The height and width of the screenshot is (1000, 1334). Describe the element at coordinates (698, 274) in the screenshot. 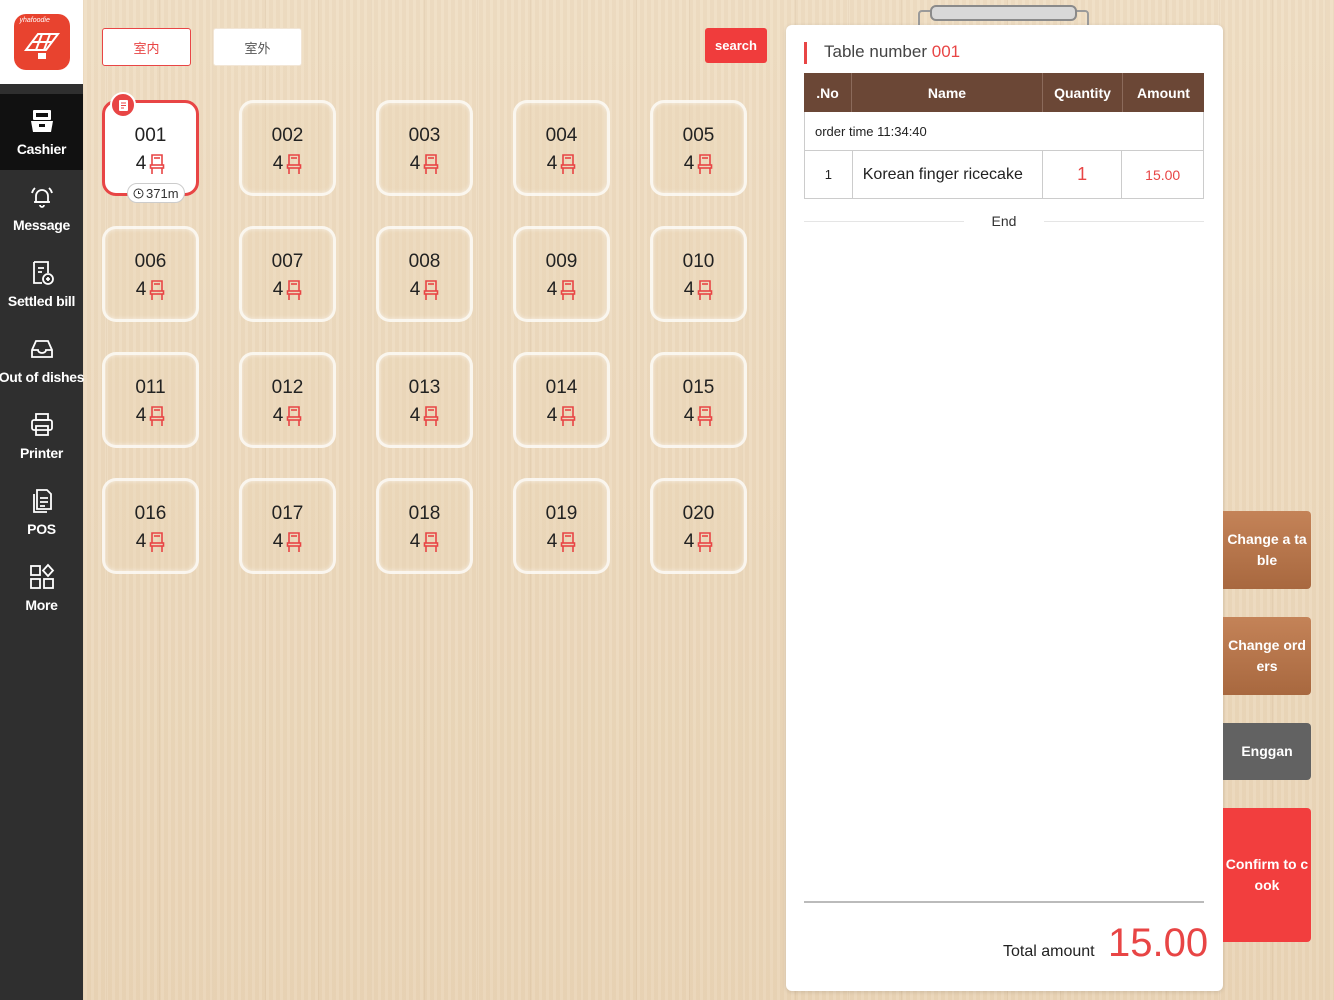

I see `table-card-010: 010 4` at that location.